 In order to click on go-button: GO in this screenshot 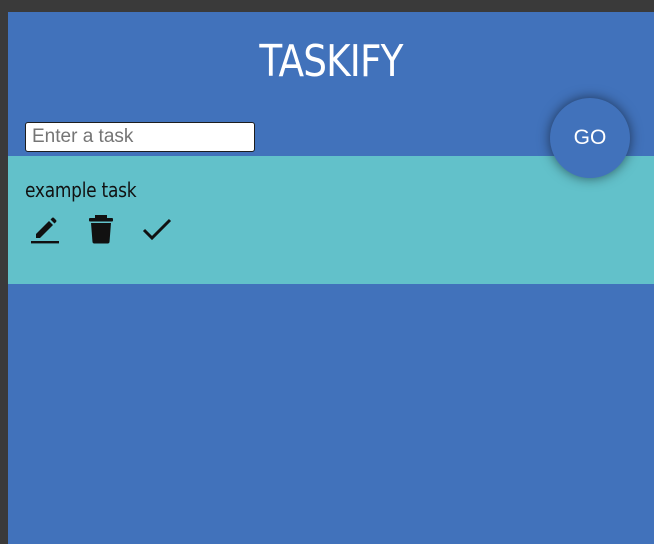, I will do `click(590, 138)`.